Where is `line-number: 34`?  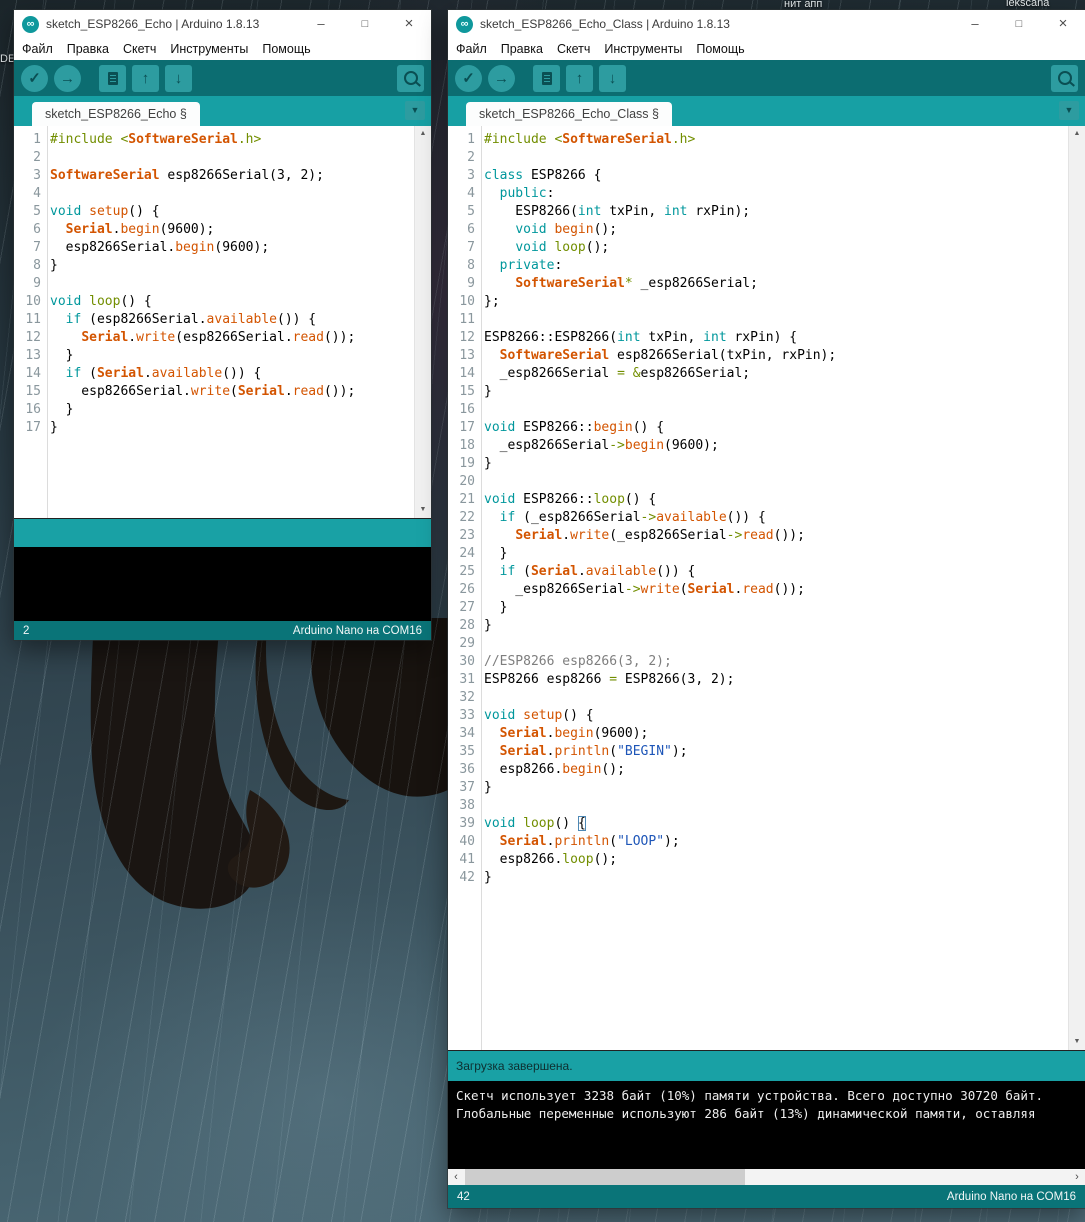
line-number: 34 is located at coordinates (467, 733).